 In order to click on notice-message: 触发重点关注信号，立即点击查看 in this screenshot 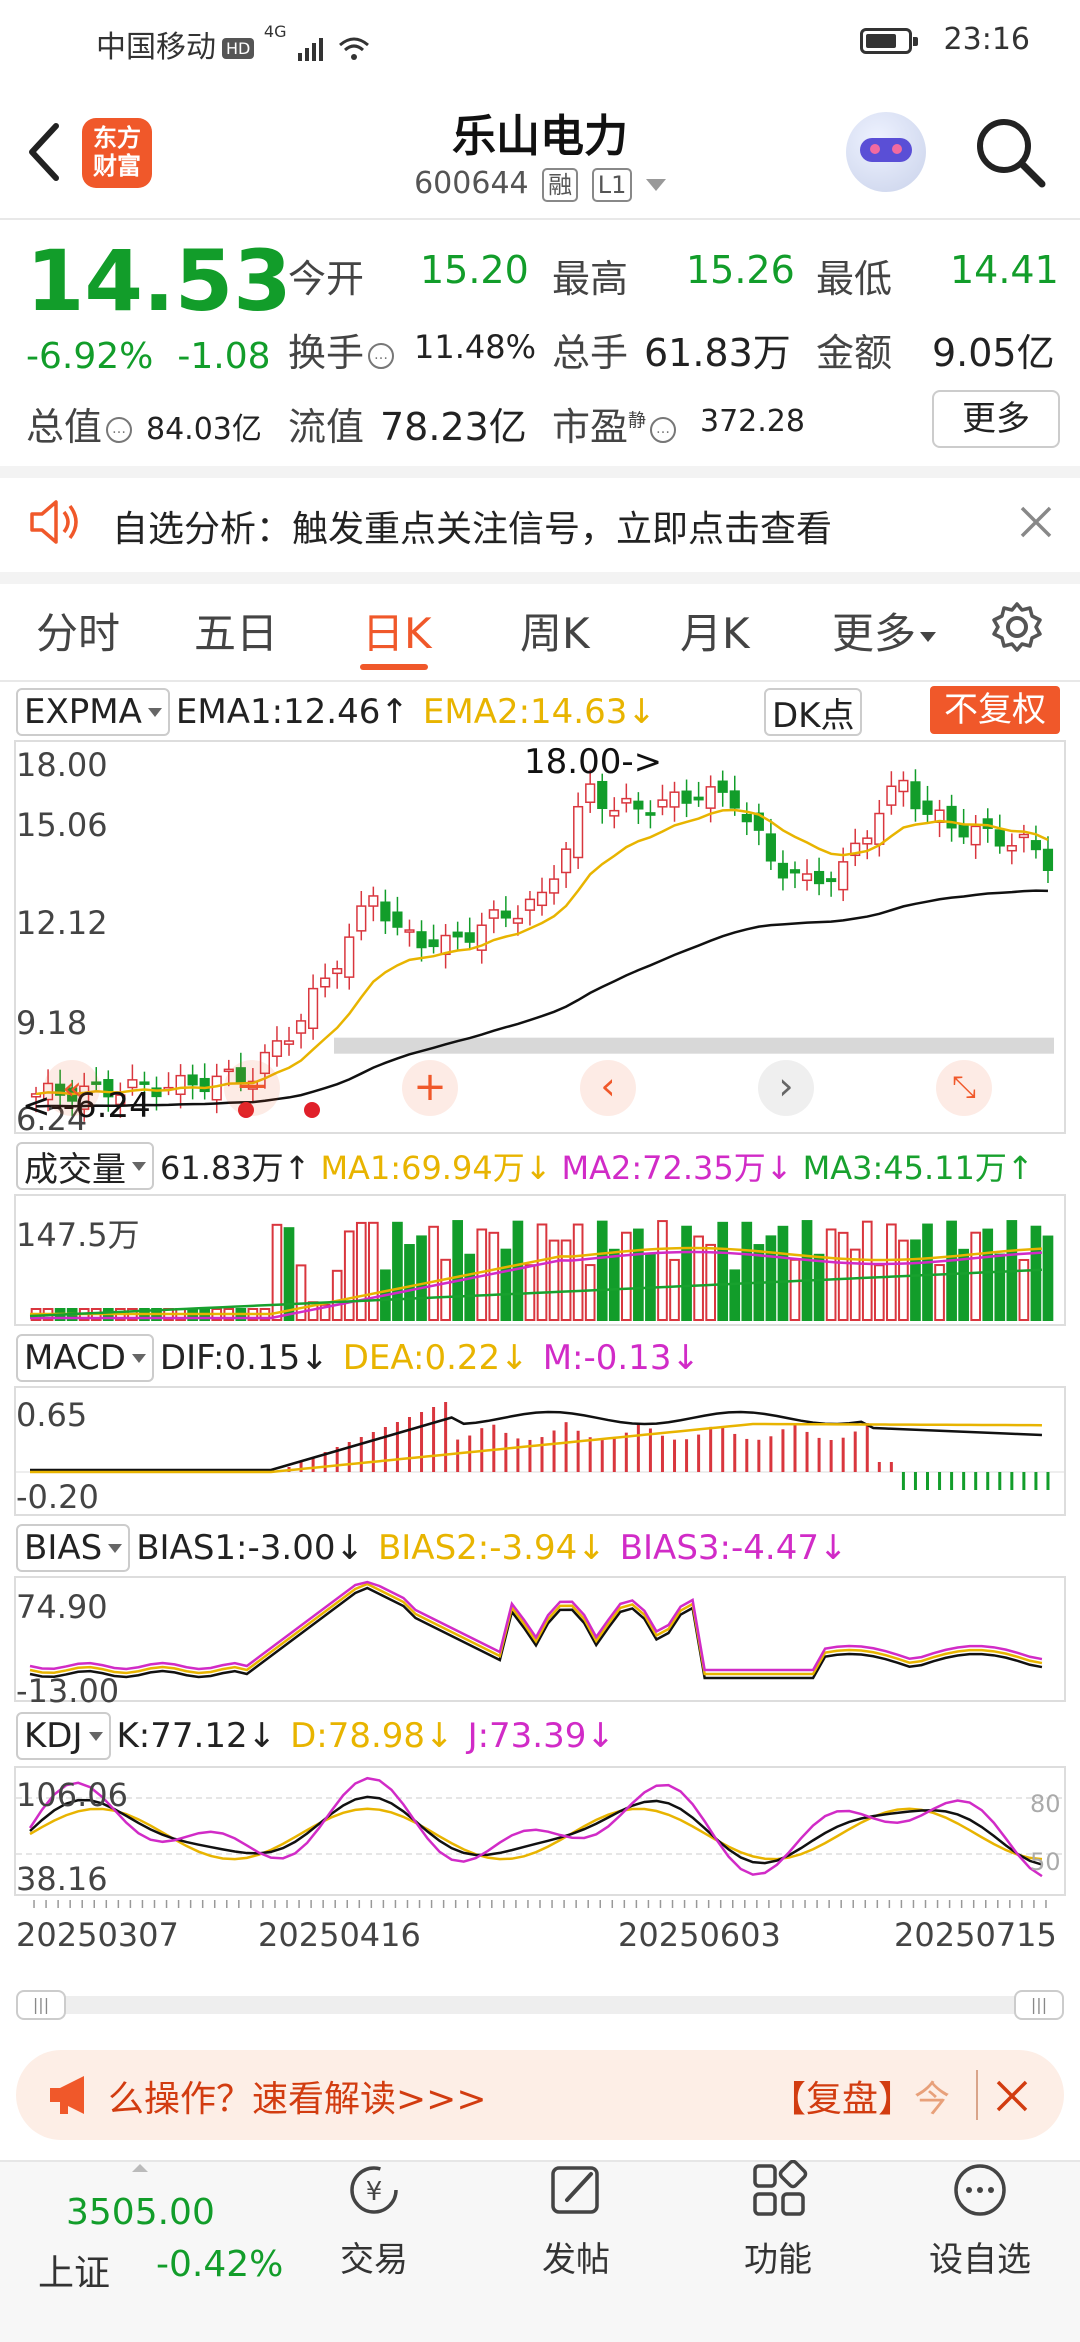, I will do `click(562, 529)`.